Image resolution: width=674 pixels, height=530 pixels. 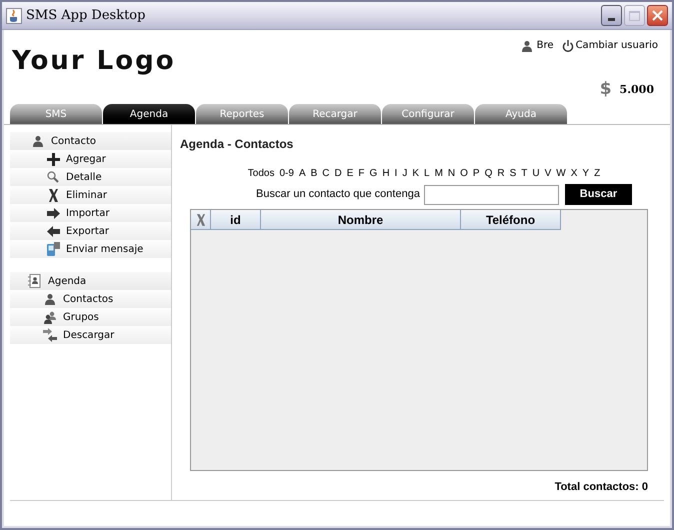 I want to click on letter-filter-link: V, so click(x=548, y=173).